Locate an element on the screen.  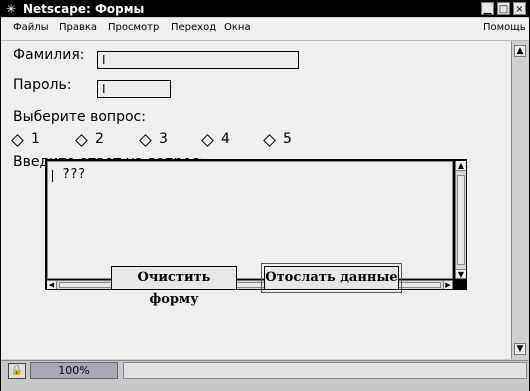
maximize-button: □ is located at coordinates (503, 8).